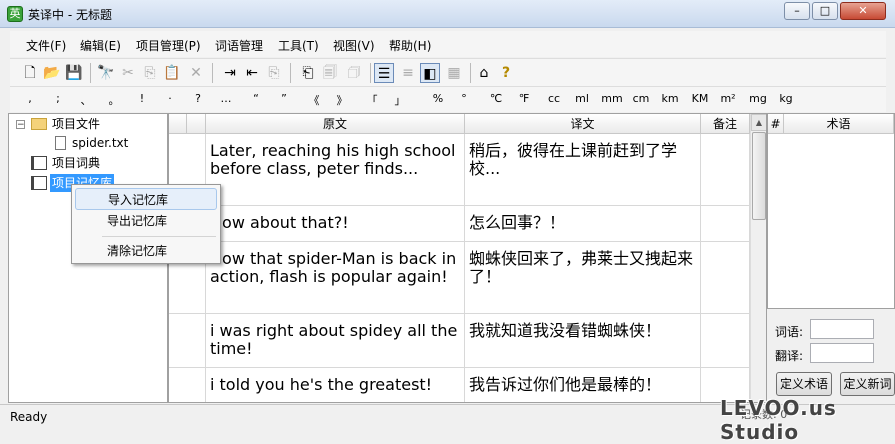 This screenshot has width=895, height=444. I want to click on menu-tools: 工具(T), so click(298, 45).